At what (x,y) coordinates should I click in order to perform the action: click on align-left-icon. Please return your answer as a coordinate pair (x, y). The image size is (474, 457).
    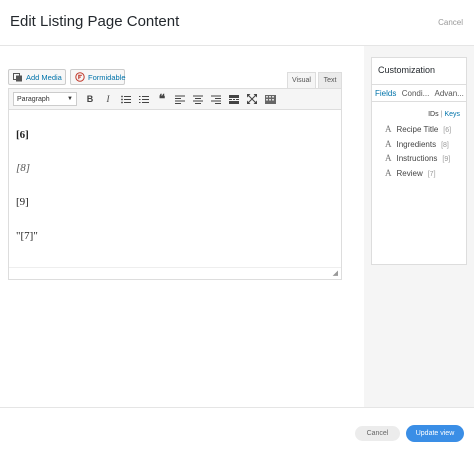
    Looking at the image, I should click on (180, 99).